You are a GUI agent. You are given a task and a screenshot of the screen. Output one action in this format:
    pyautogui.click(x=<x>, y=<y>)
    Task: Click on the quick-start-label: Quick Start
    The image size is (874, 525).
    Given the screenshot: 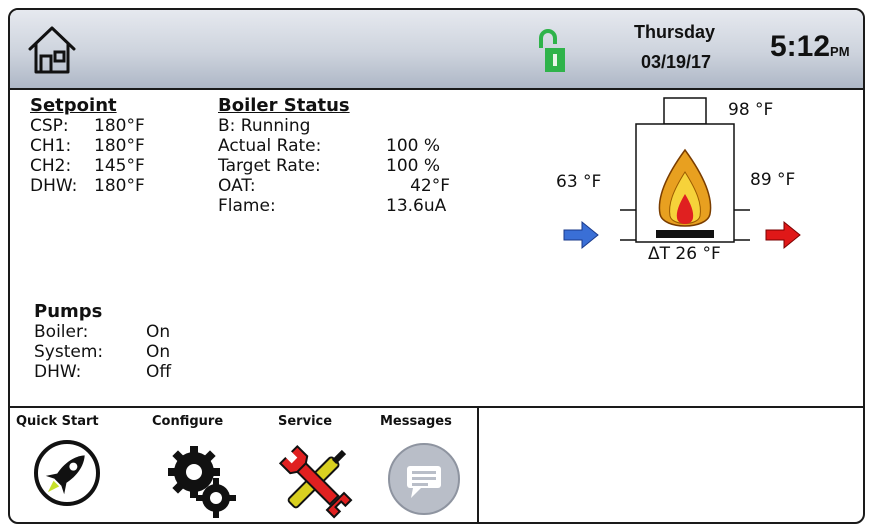 What is the action you would take?
    pyautogui.click(x=57, y=421)
    